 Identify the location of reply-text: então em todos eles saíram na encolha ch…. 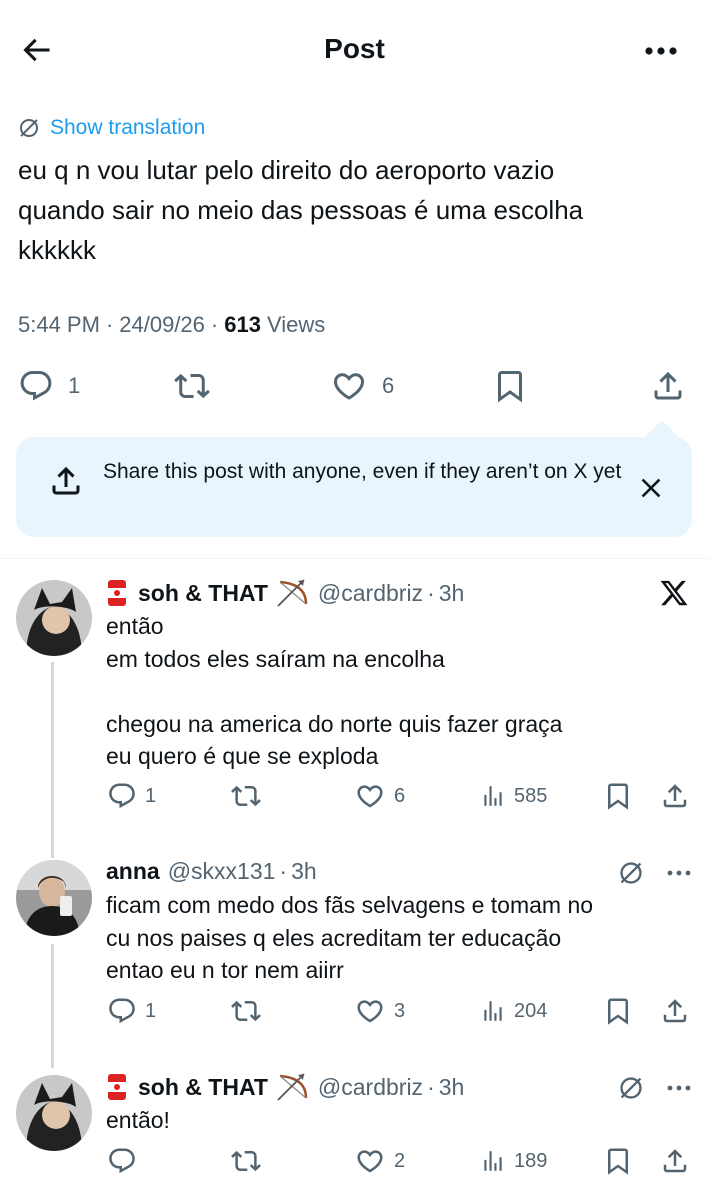
(334, 691).